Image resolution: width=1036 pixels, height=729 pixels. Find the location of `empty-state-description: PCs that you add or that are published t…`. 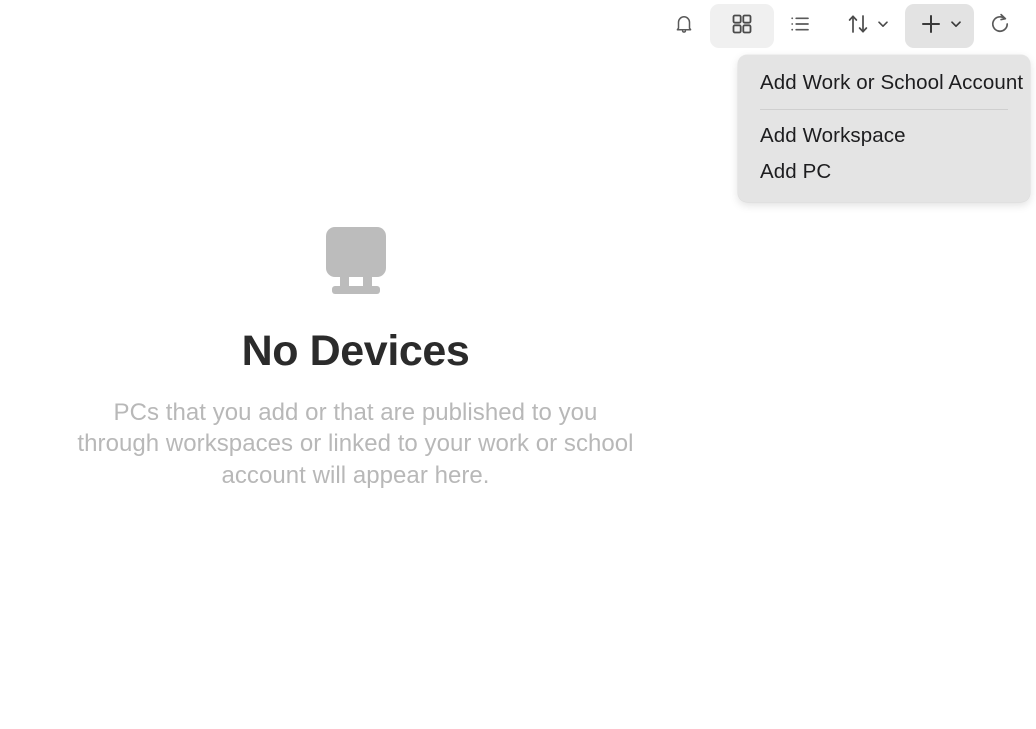

empty-state-description: PCs that you add or that are published t… is located at coordinates (355, 443).